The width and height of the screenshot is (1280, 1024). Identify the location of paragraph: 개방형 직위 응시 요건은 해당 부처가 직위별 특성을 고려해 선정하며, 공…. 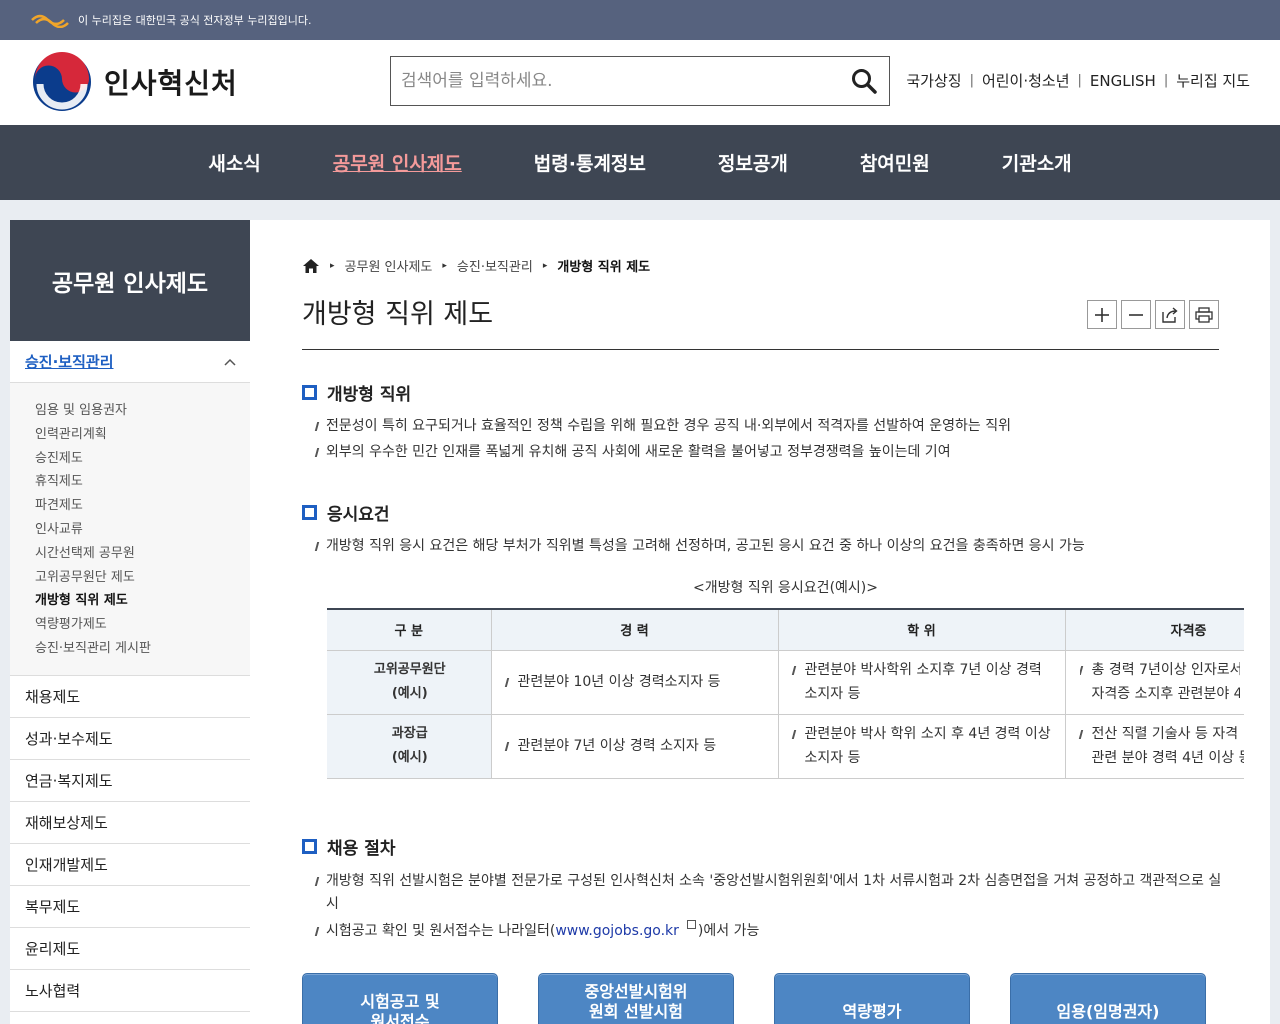
(771, 546).